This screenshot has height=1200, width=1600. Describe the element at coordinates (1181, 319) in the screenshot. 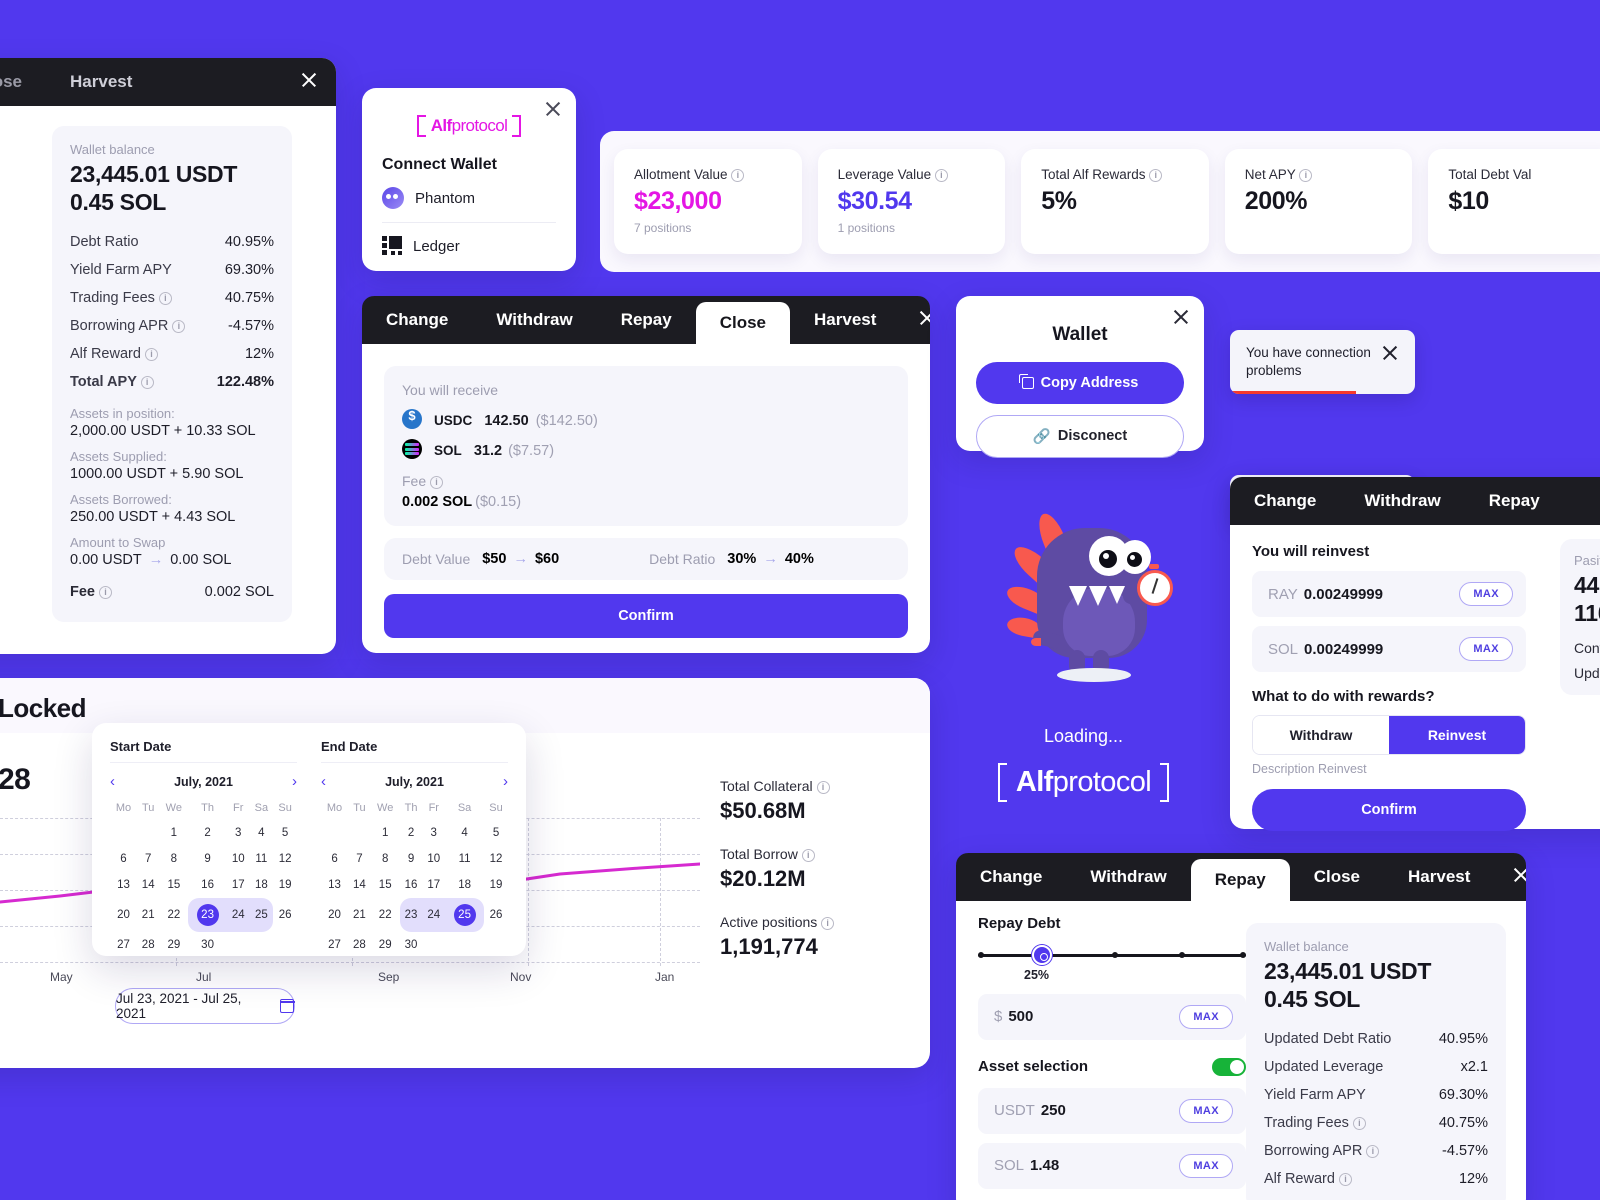

I see `wallet-modal-close` at that location.